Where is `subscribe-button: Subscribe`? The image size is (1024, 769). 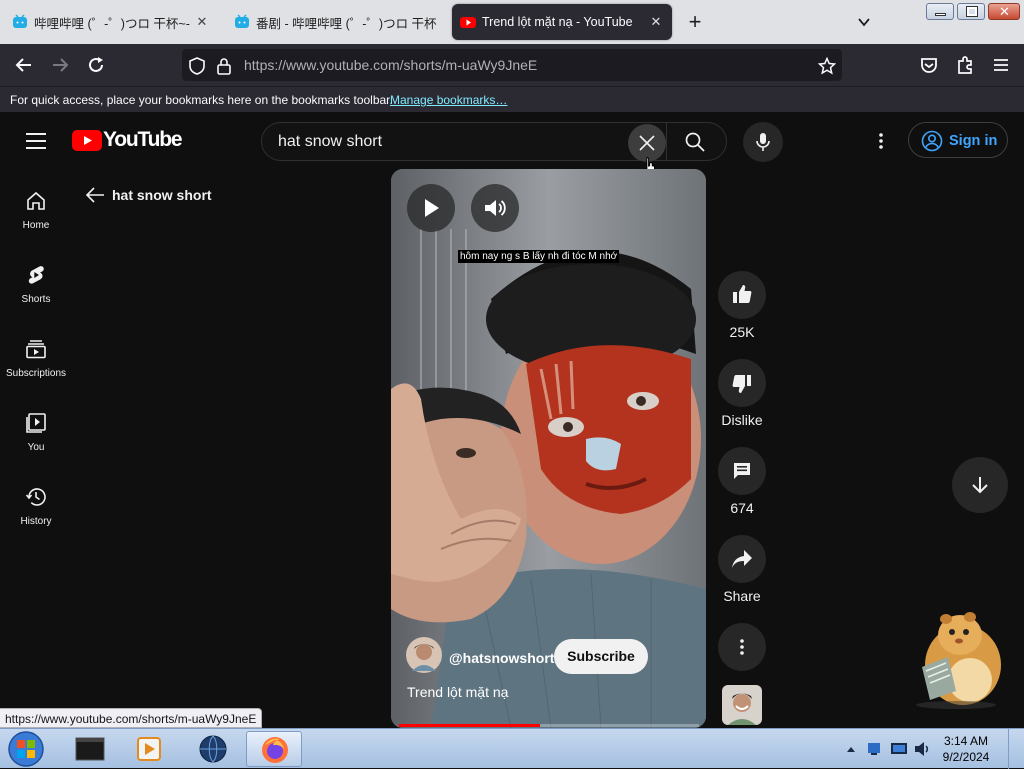 subscribe-button: Subscribe is located at coordinates (601, 656).